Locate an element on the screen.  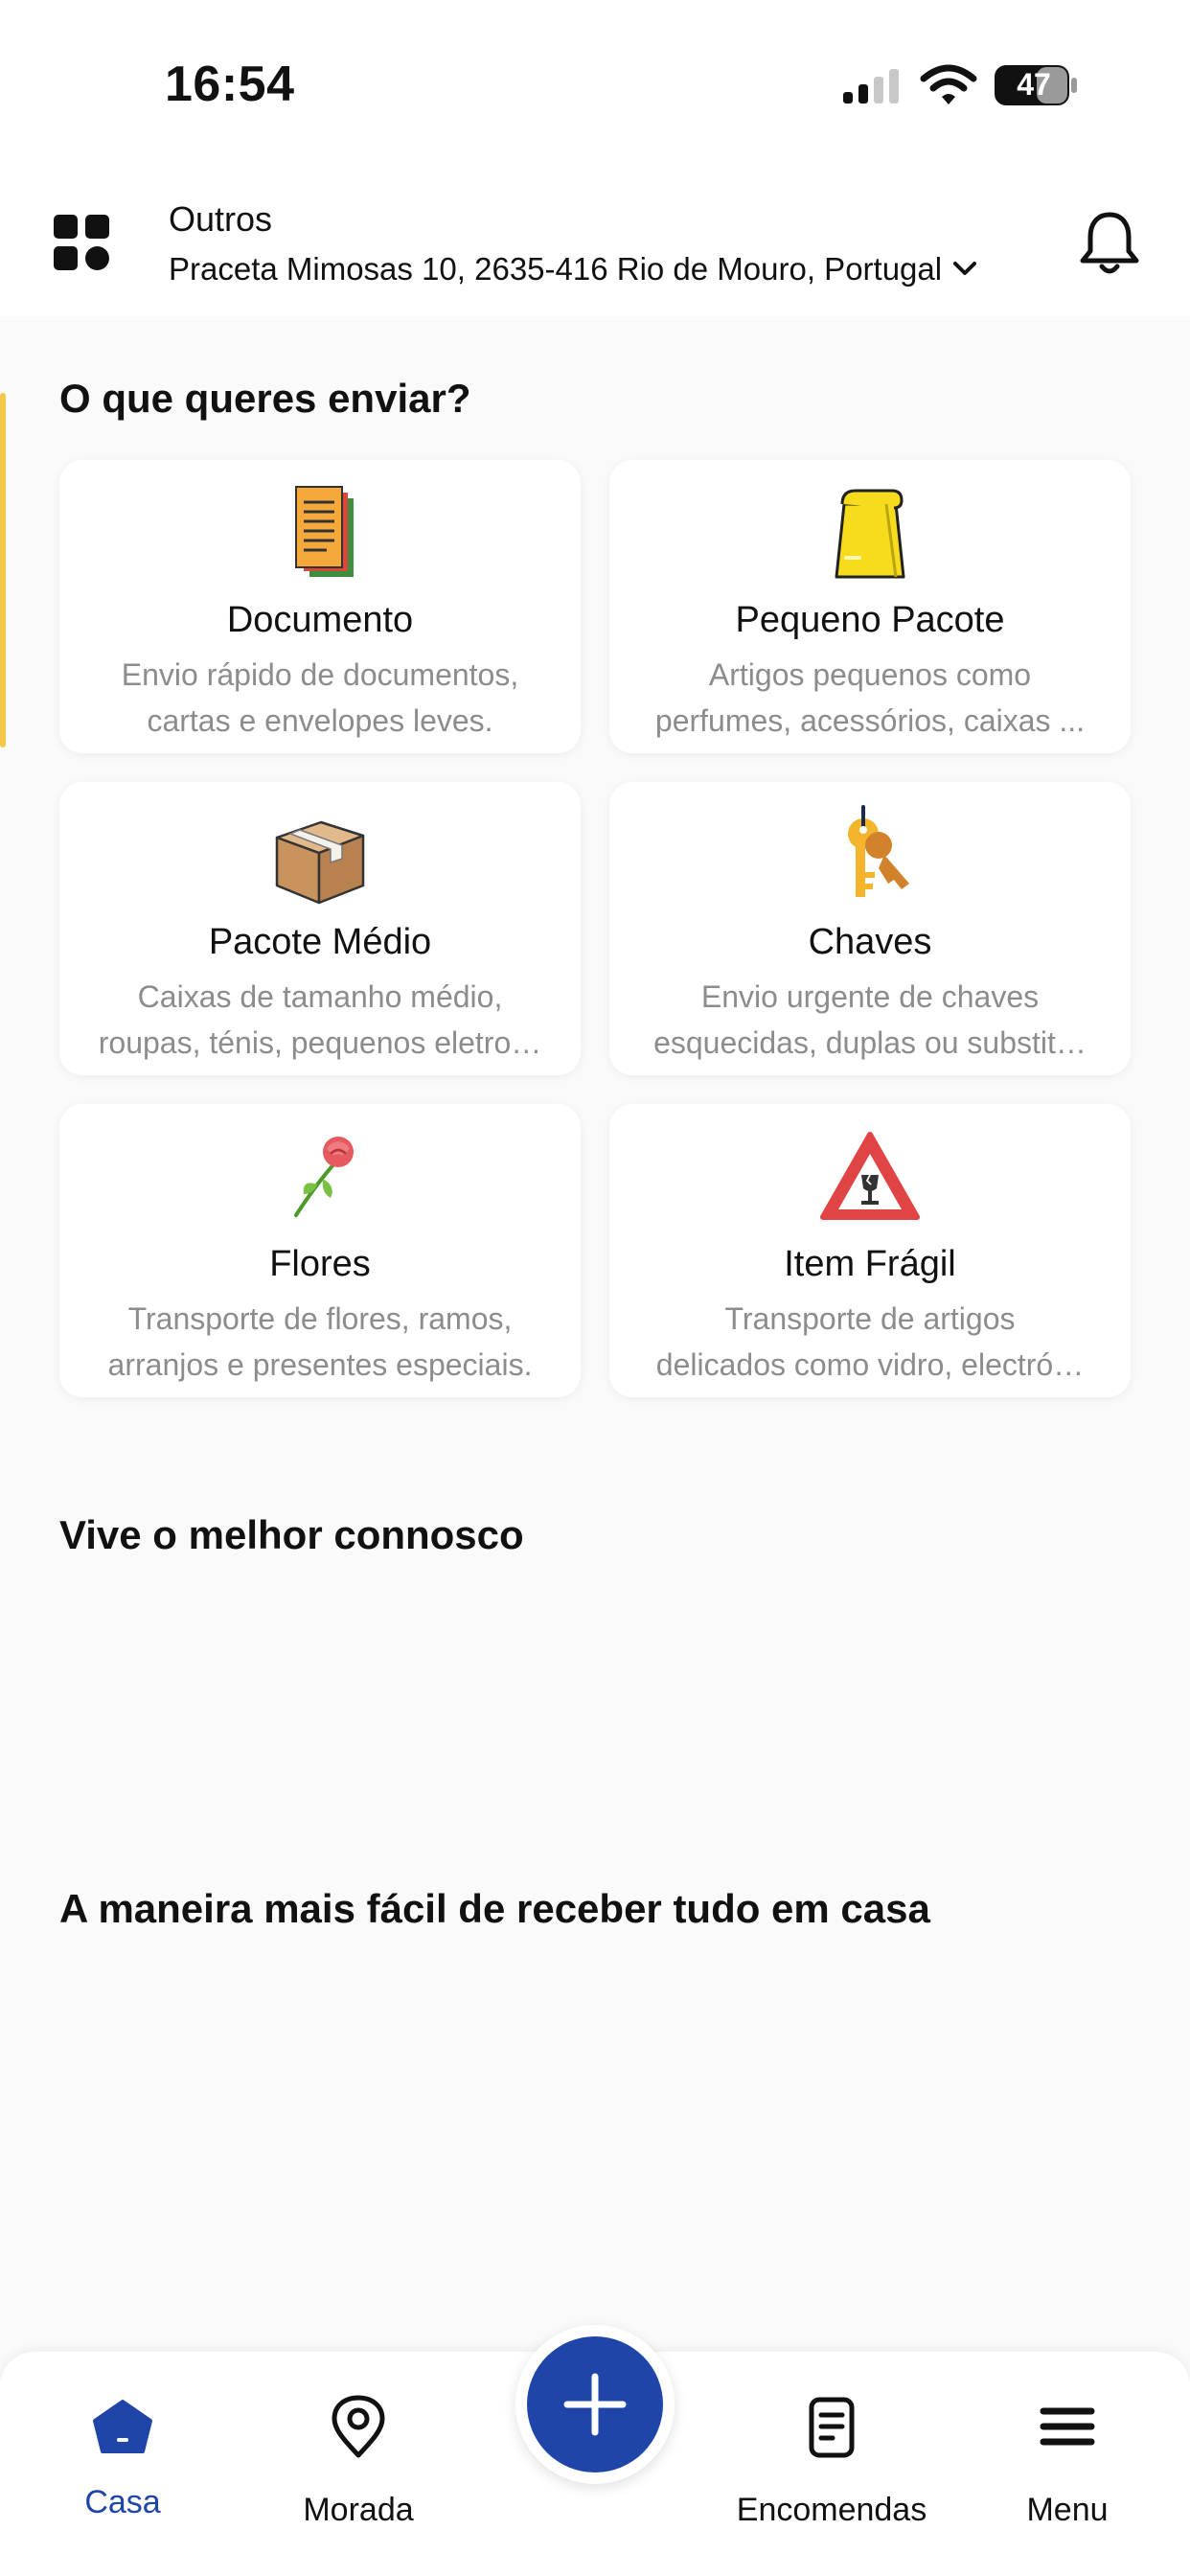
notifications-bell-icon is located at coordinates (1109, 243).